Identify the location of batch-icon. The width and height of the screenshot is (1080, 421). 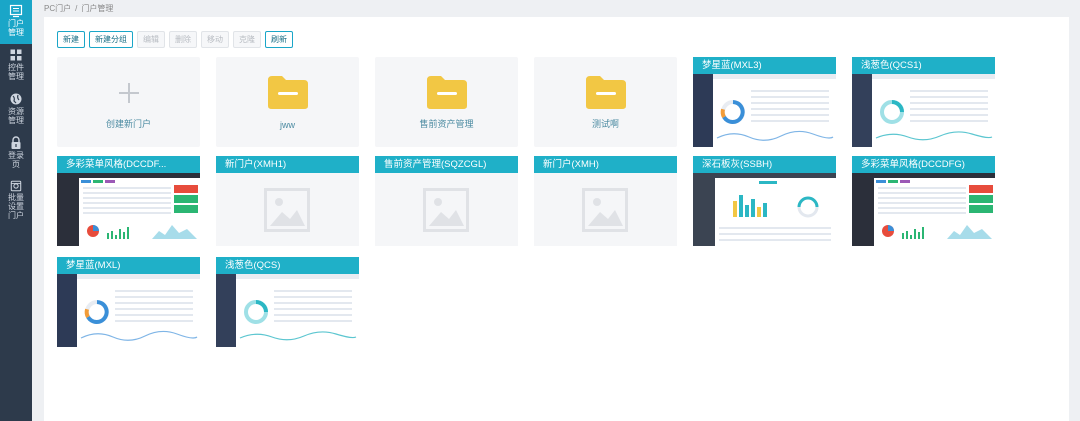
(16, 186).